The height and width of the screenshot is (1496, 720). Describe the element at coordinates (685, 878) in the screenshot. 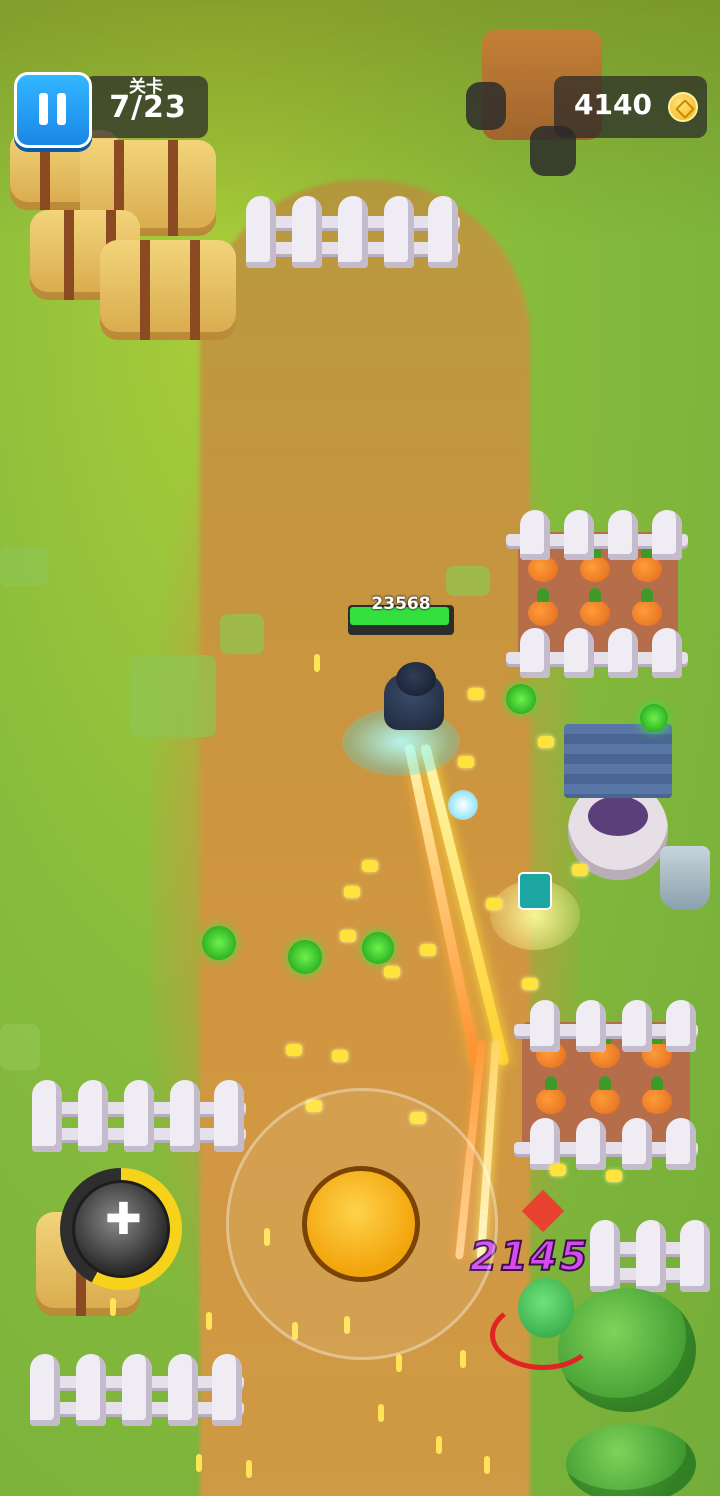

I see `bucket` at that location.